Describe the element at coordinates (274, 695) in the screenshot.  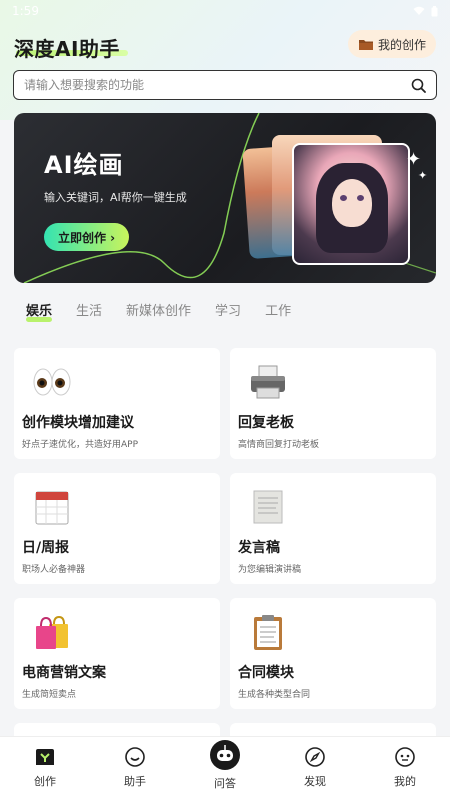
I see `card-desc: 生成各种类型合同` at that location.